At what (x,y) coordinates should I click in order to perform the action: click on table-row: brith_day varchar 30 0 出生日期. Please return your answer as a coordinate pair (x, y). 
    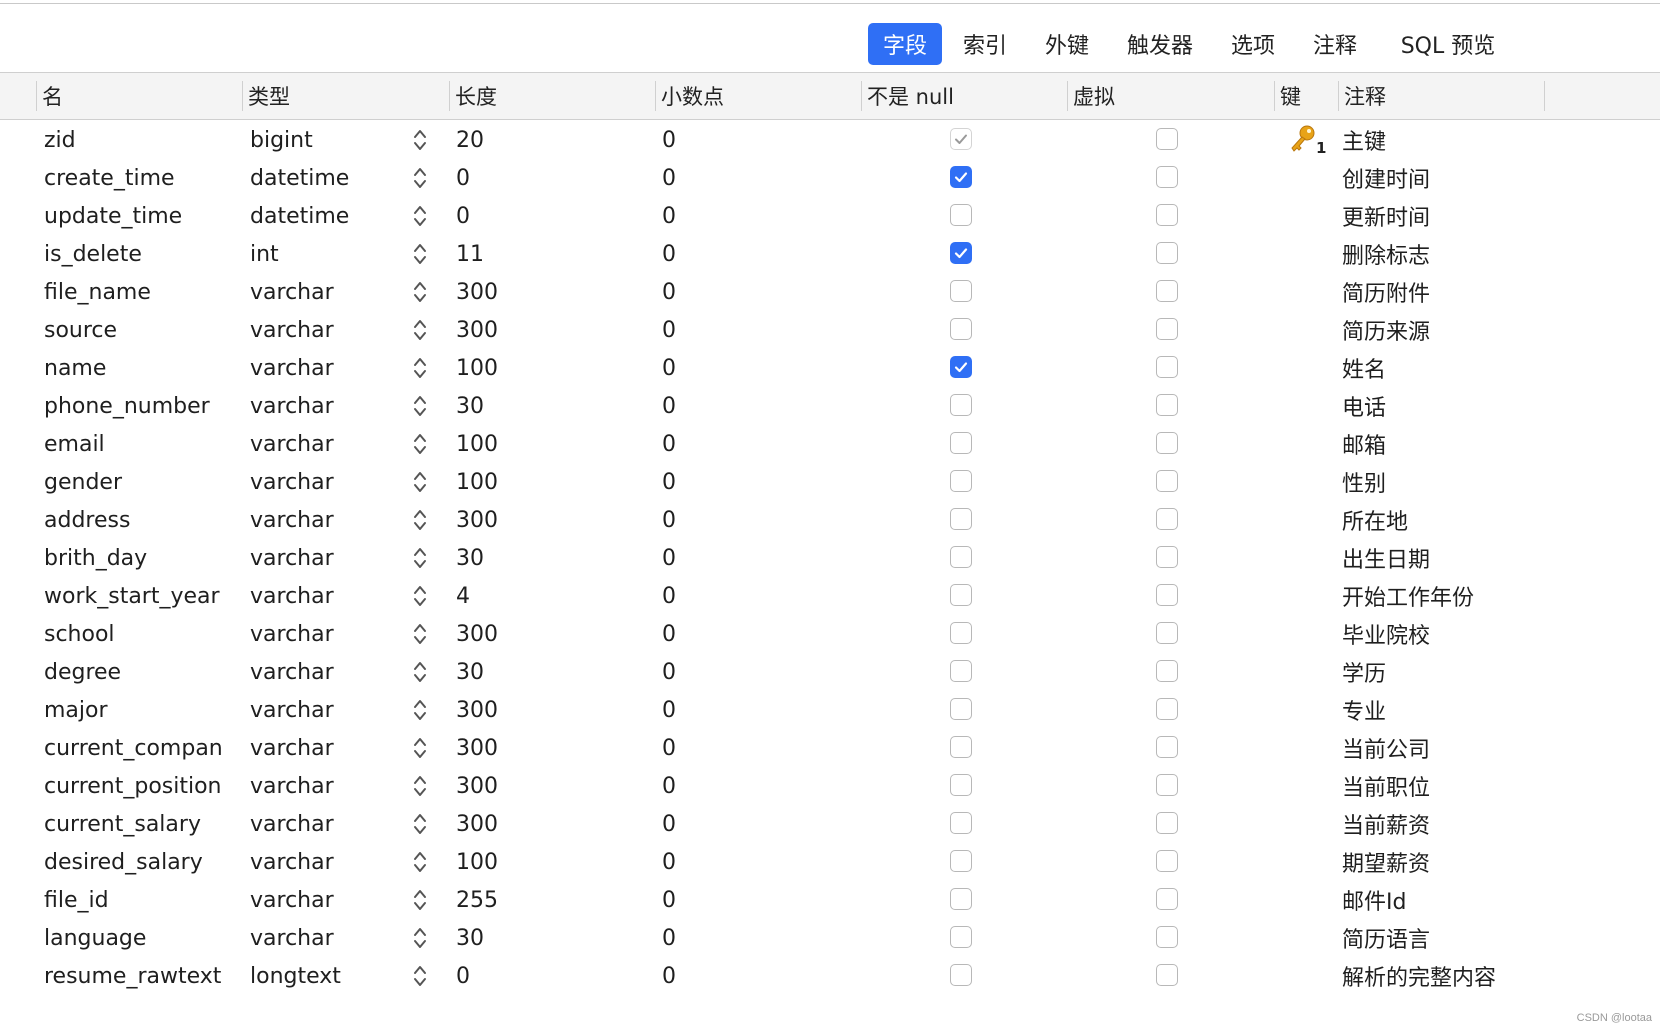
    Looking at the image, I should click on (830, 558).